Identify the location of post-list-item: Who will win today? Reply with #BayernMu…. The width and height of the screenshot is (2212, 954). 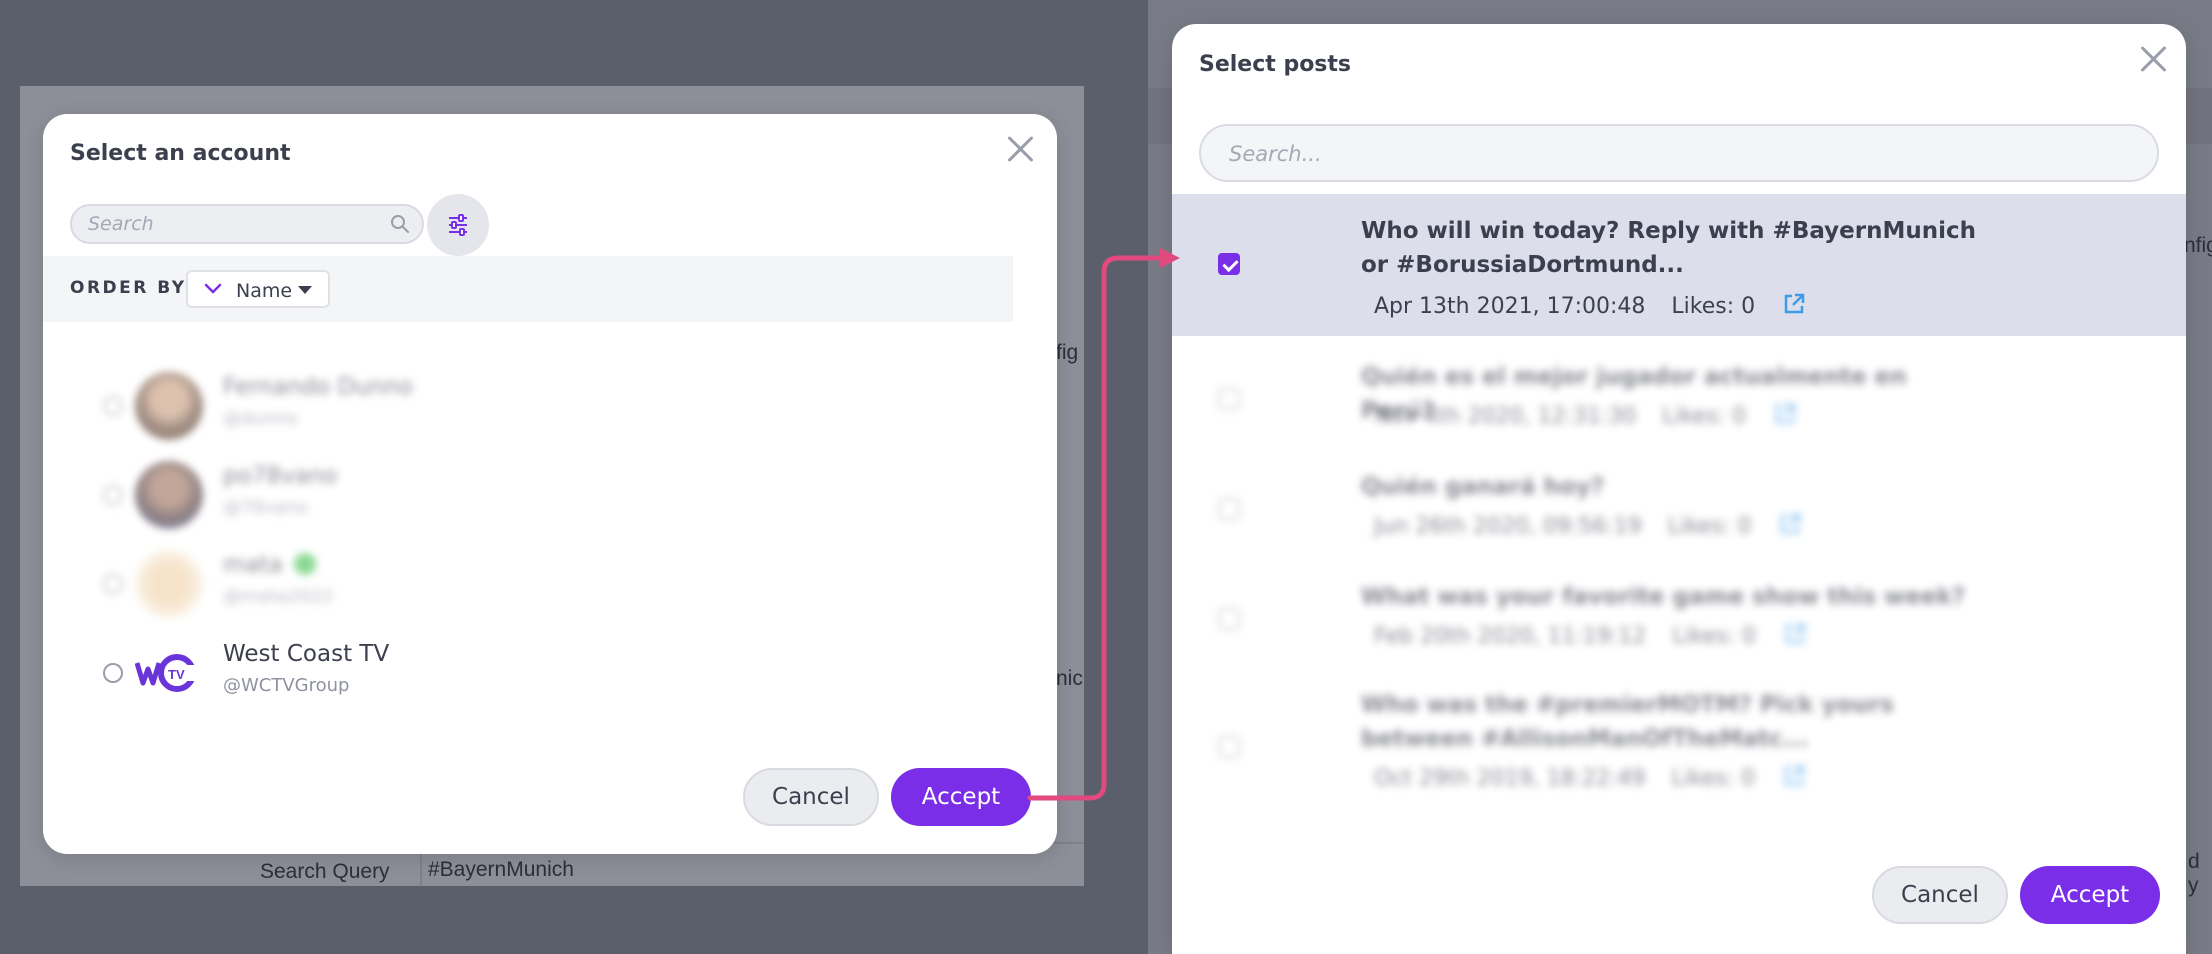
(1679, 265).